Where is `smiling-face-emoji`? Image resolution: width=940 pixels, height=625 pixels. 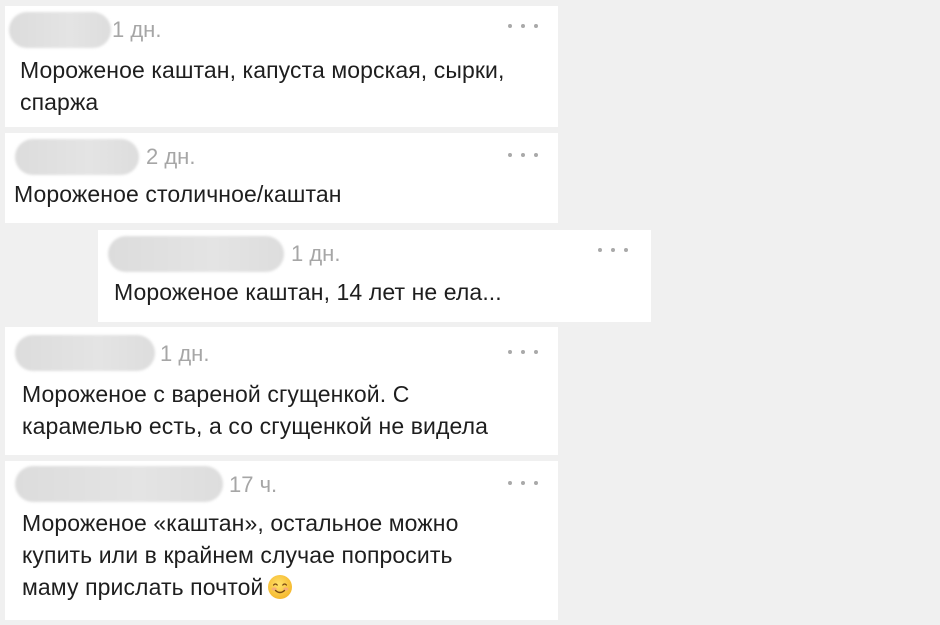
smiling-face-emoji is located at coordinates (280, 591).